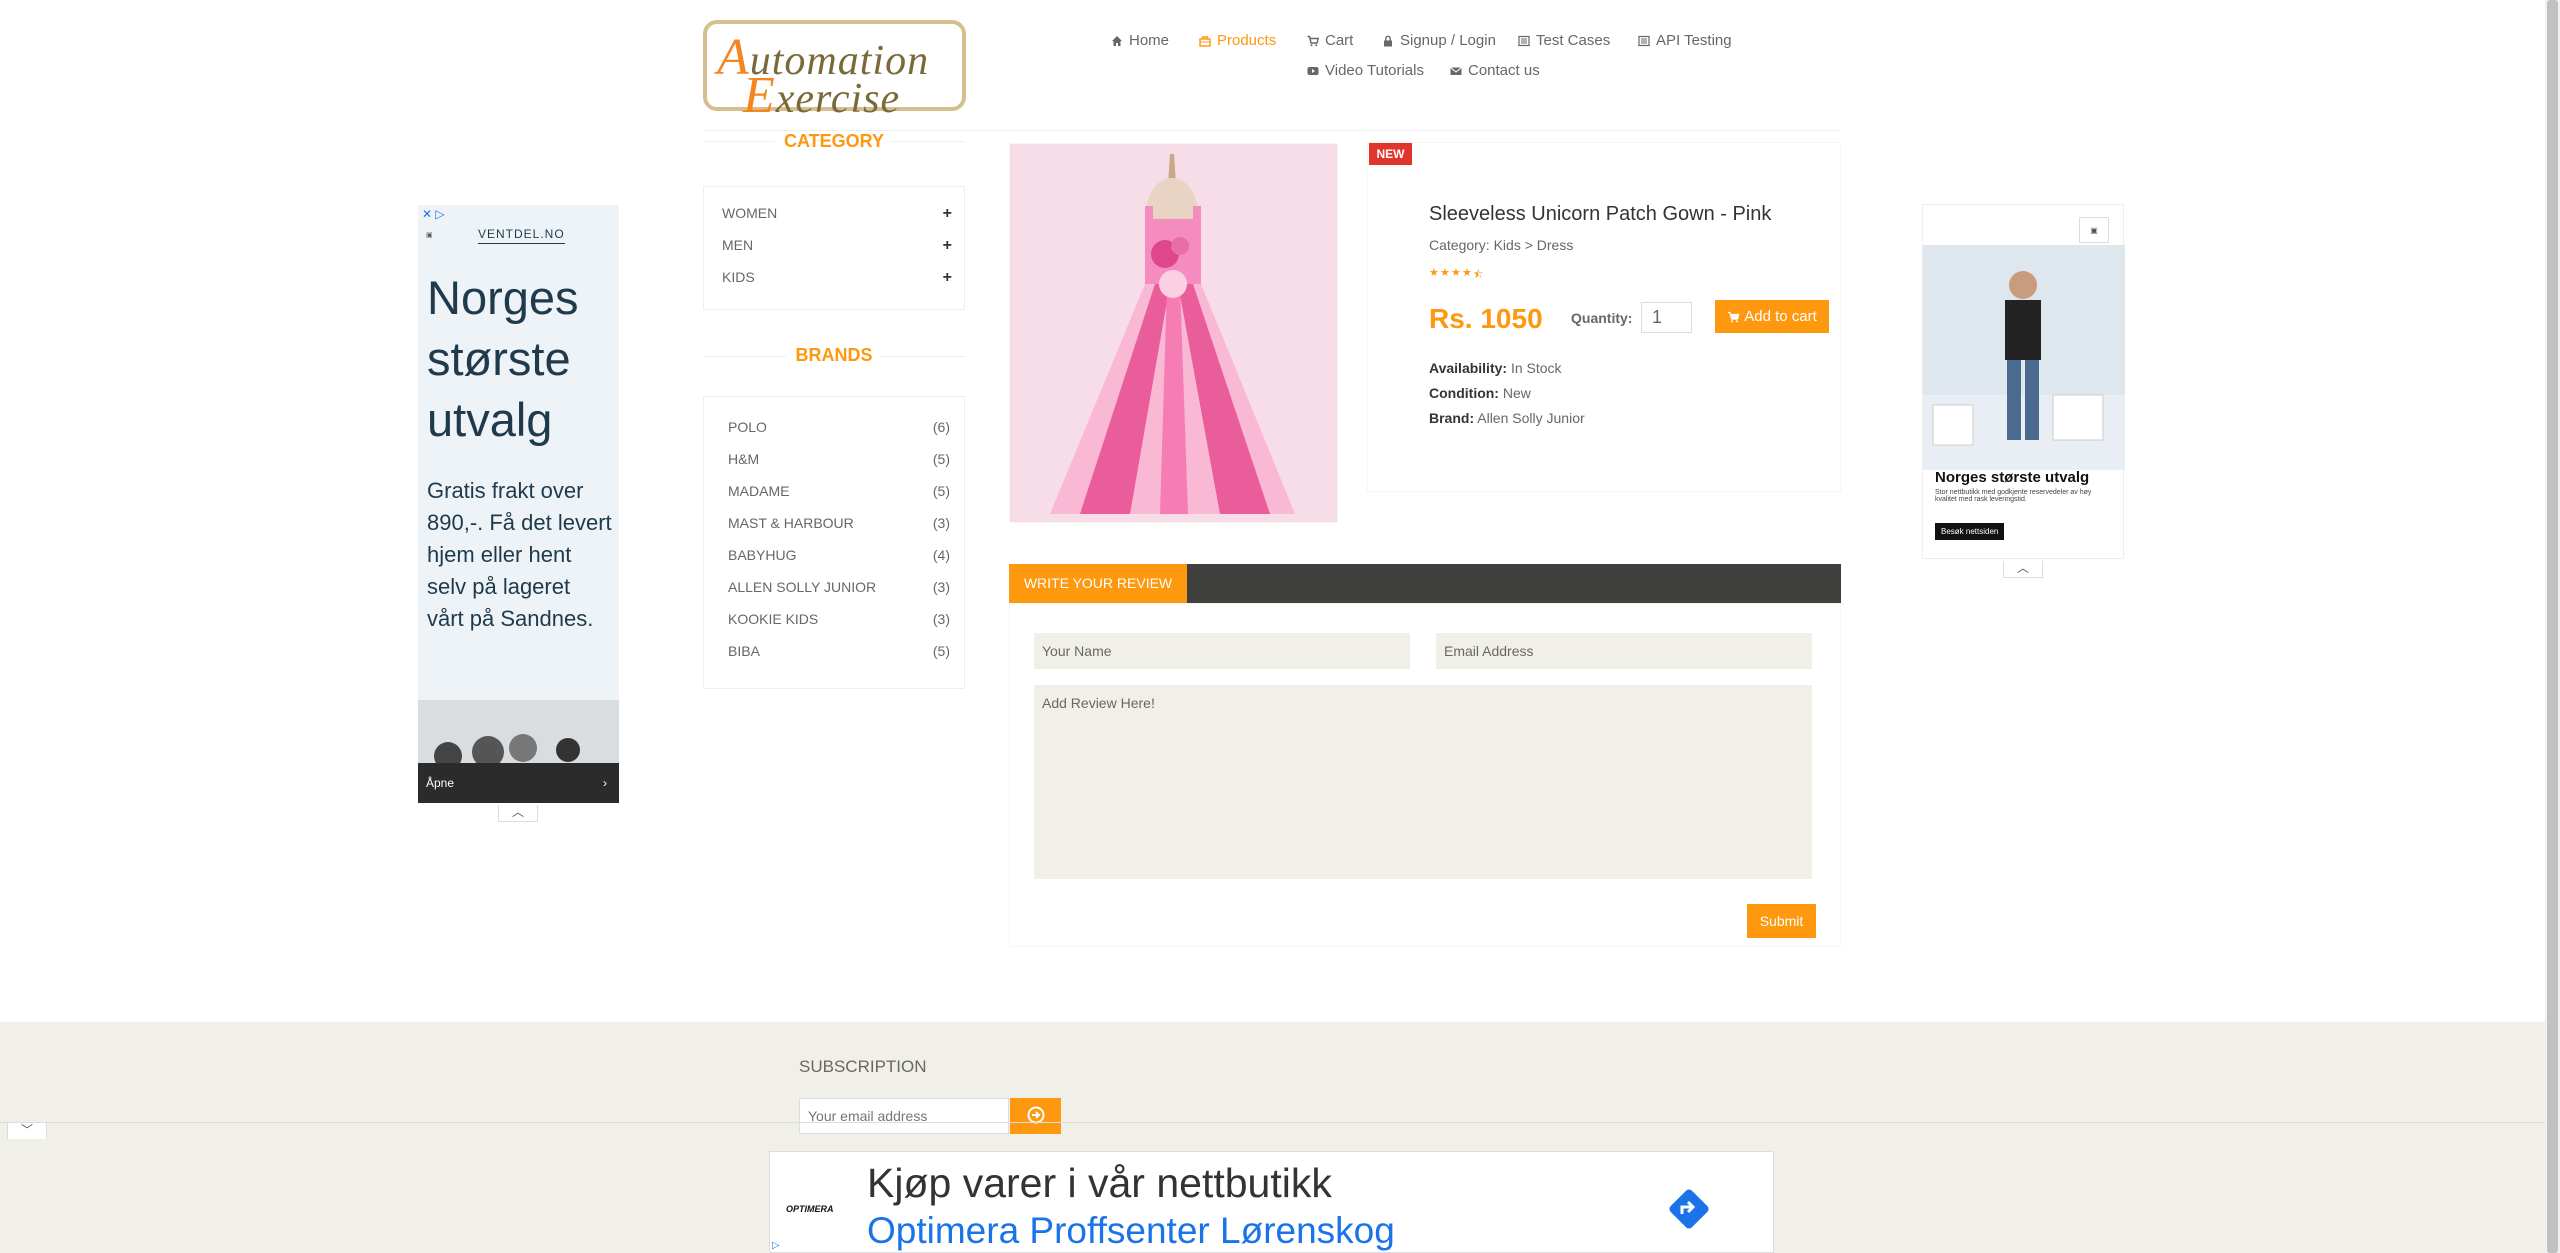 The image size is (2560, 1253). I want to click on brand: Brand: Allen Solly Junior, so click(1507, 418).